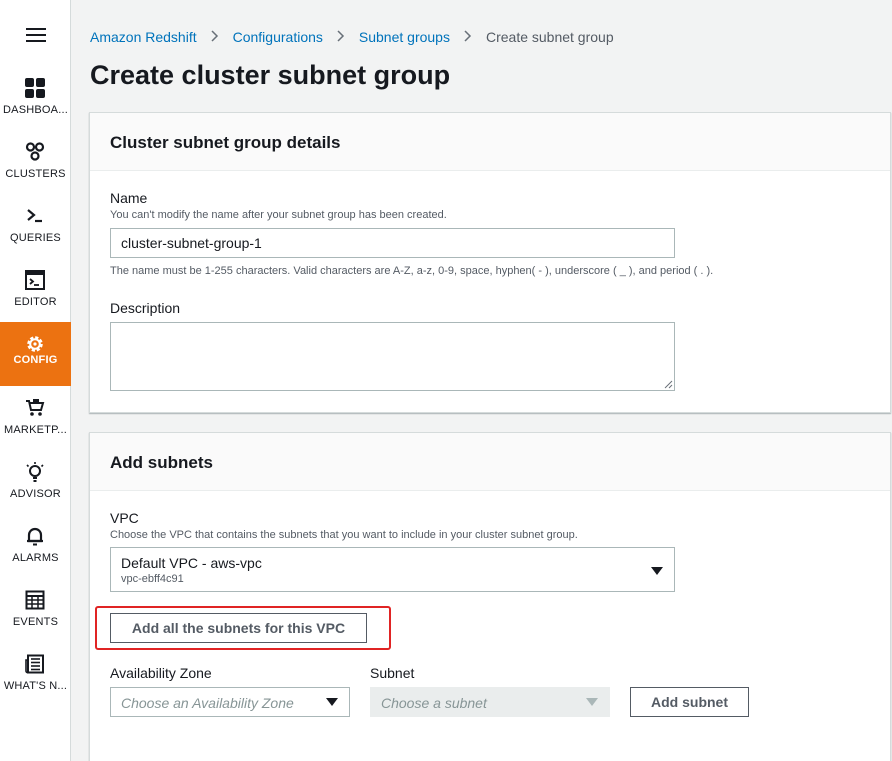  What do you see at coordinates (124, 518) in the screenshot?
I see `vpc-label: VPC` at bounding box center [124, 518].